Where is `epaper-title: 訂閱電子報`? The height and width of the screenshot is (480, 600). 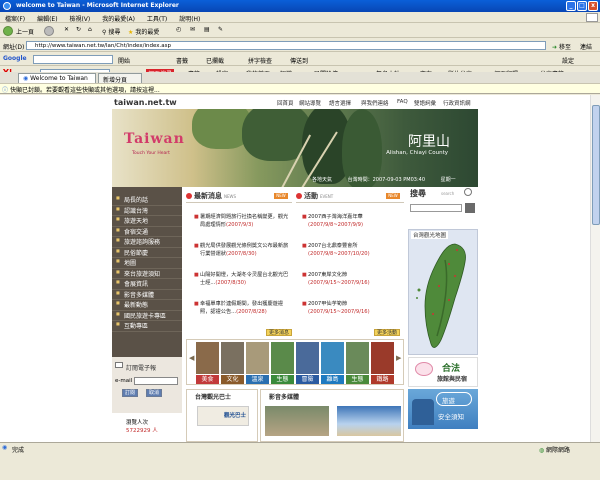 epaper-title: 訂閱電子報 is located at coordinates (141, 368).